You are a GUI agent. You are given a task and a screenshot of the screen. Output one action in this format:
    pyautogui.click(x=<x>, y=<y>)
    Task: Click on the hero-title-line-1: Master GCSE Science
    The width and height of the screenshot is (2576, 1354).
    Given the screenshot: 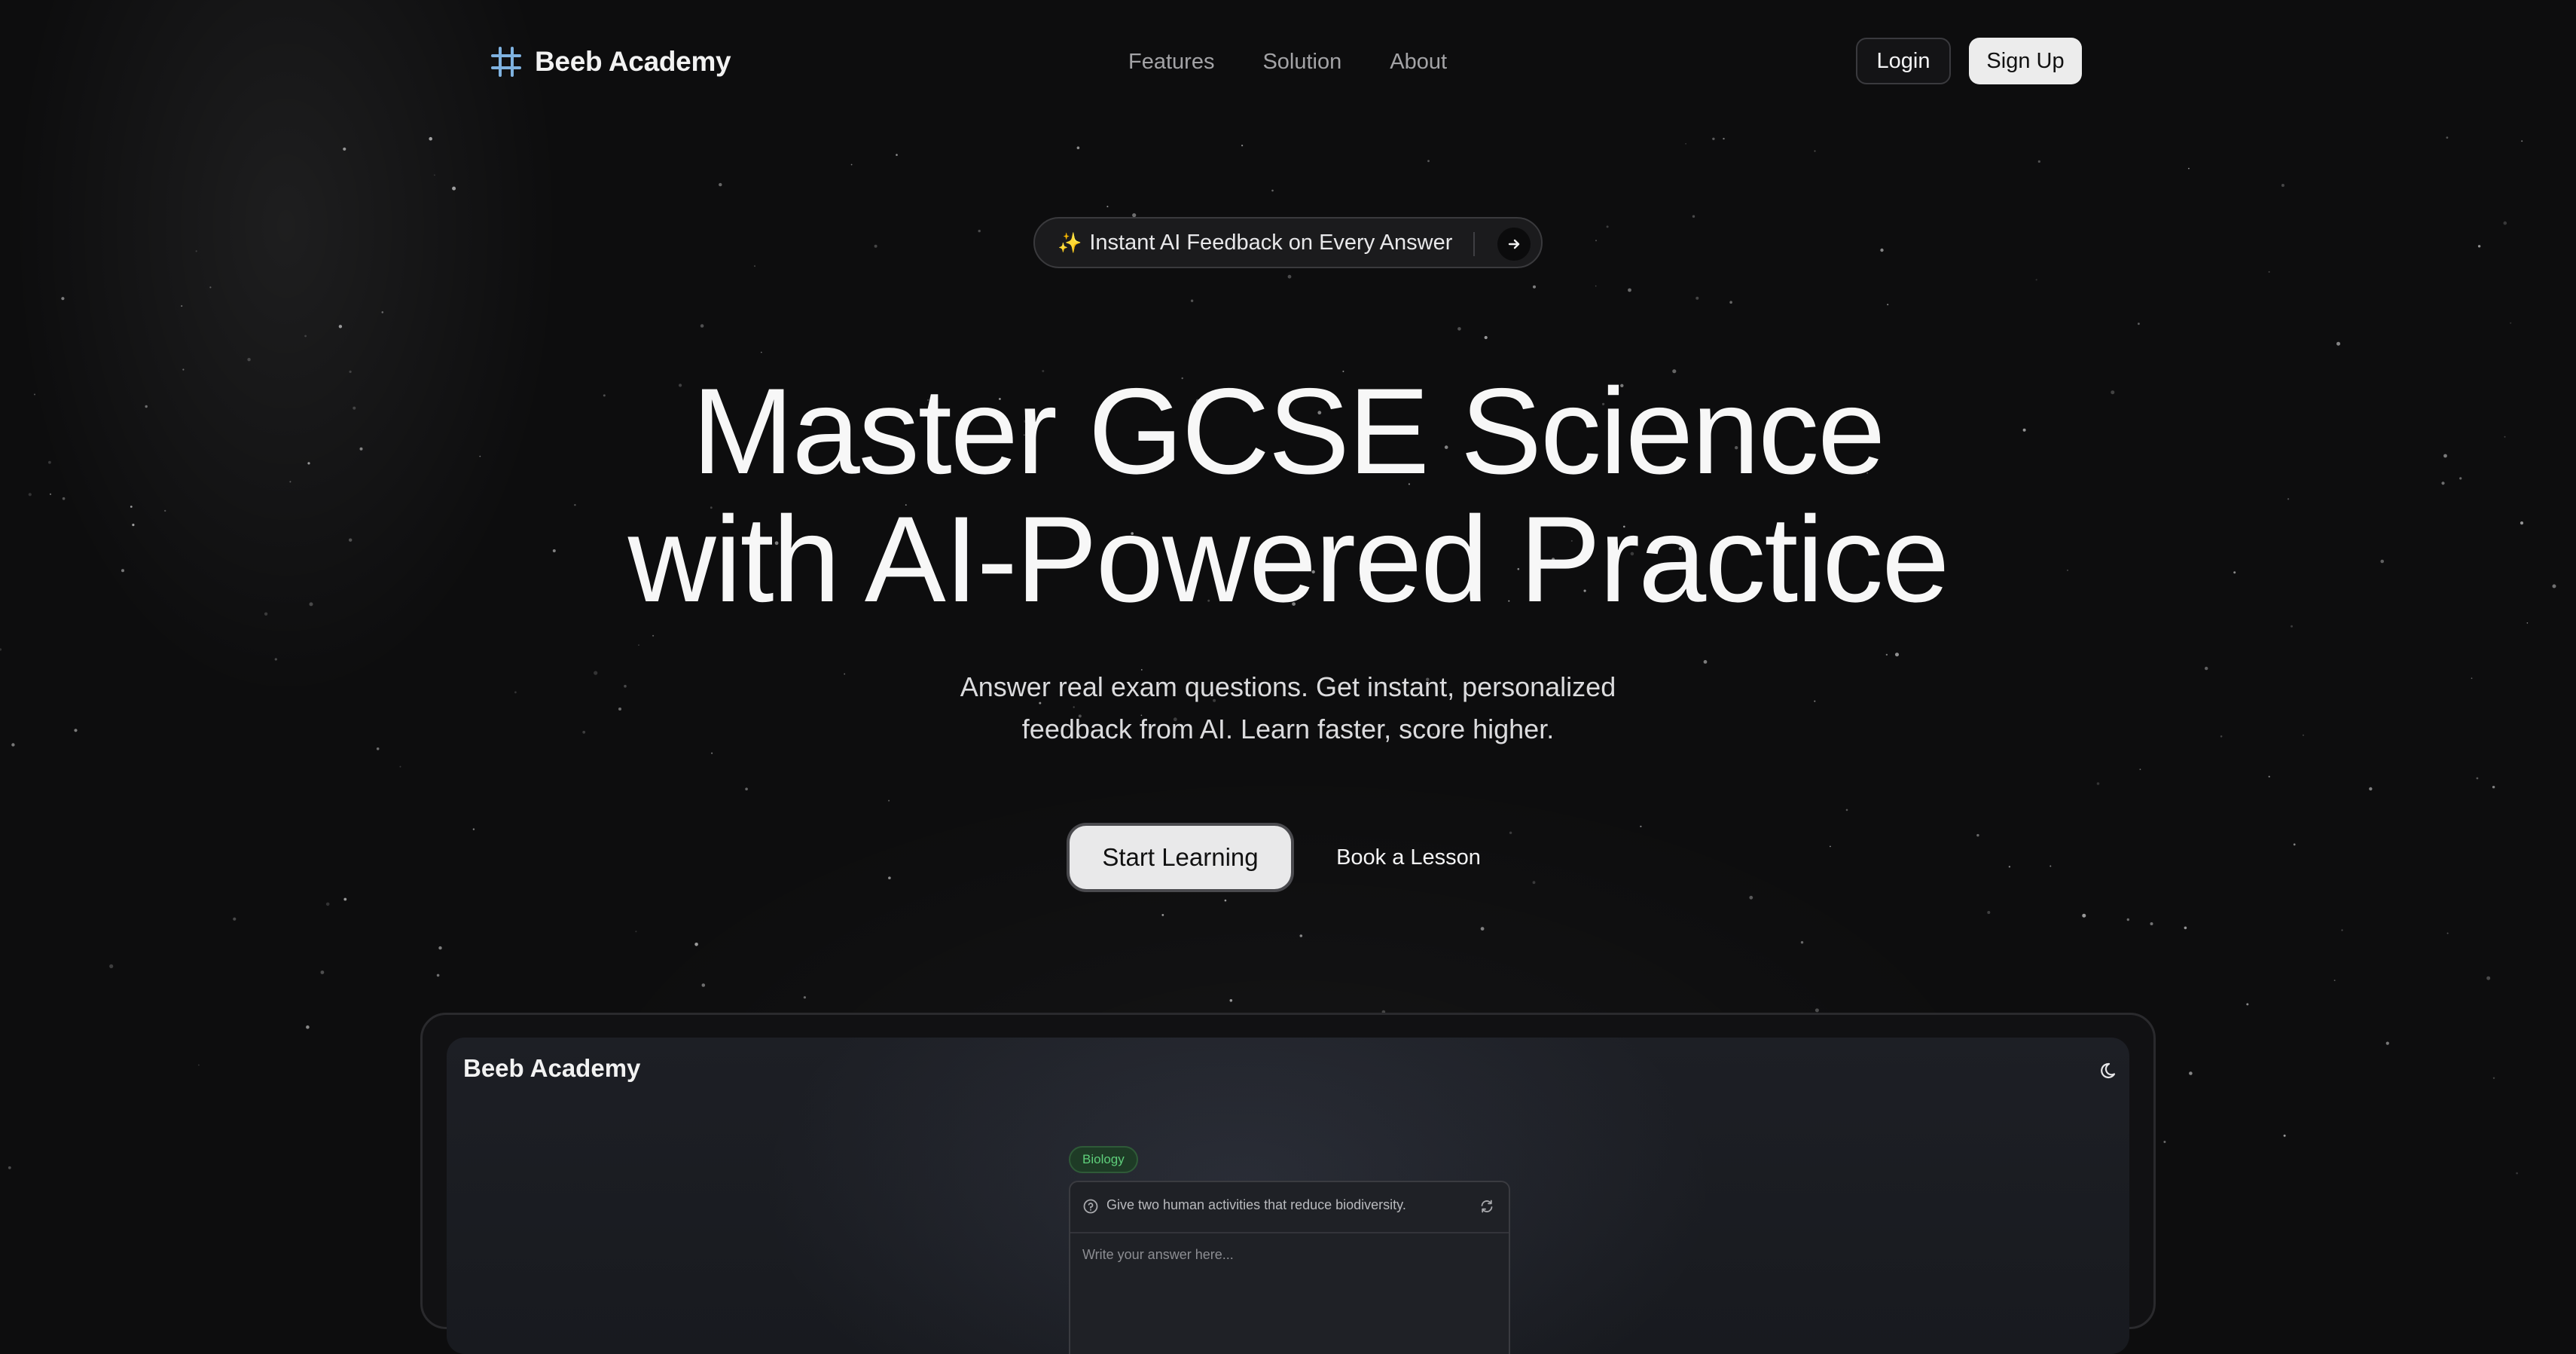 What is the action you would take?
    pyautogui.click(x=1288, y=431)
    